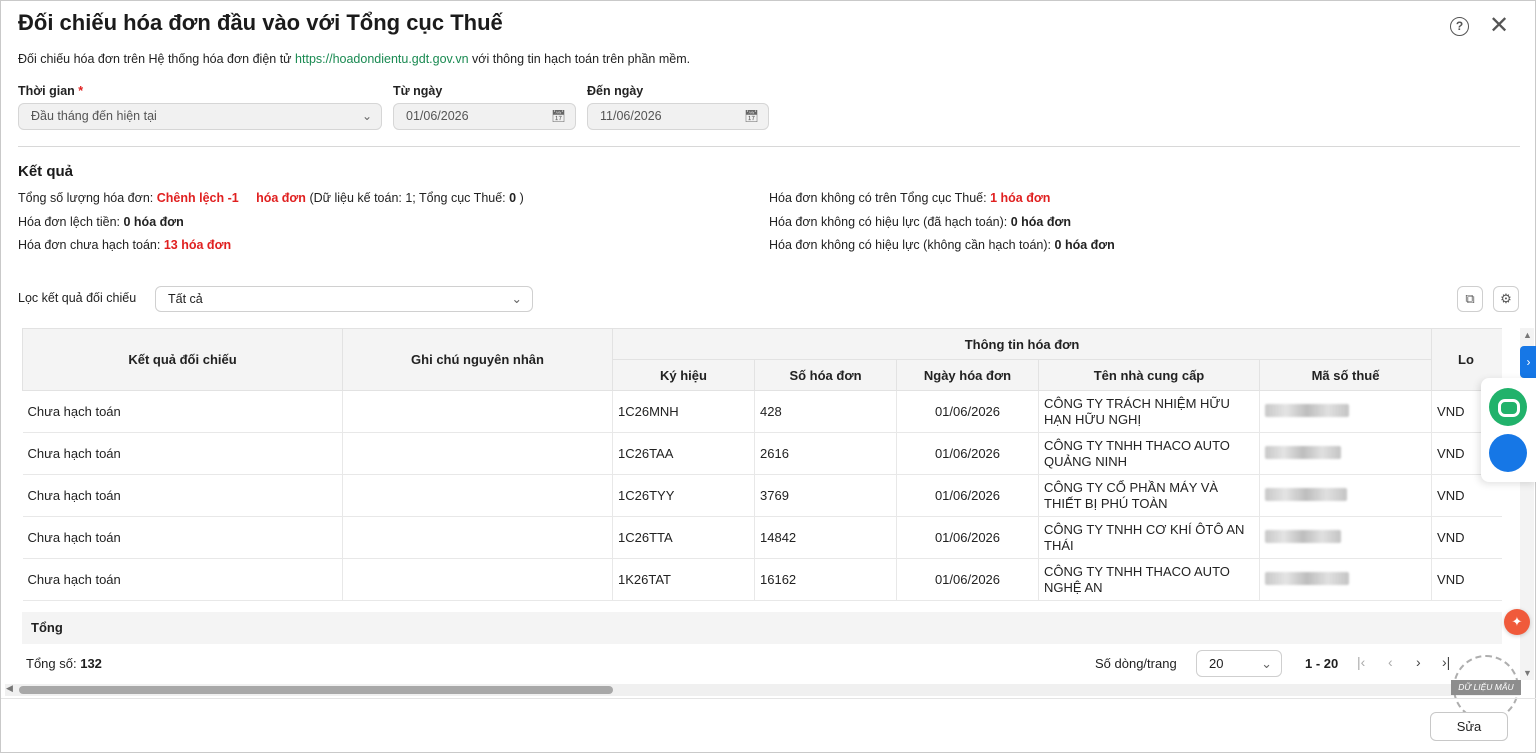 This screenshot has width=1536, height=753. Describe the element at coordinates (484, 116) in the screenshot. I see `from-date-field: 01/06/2026 📅︎` at that location.